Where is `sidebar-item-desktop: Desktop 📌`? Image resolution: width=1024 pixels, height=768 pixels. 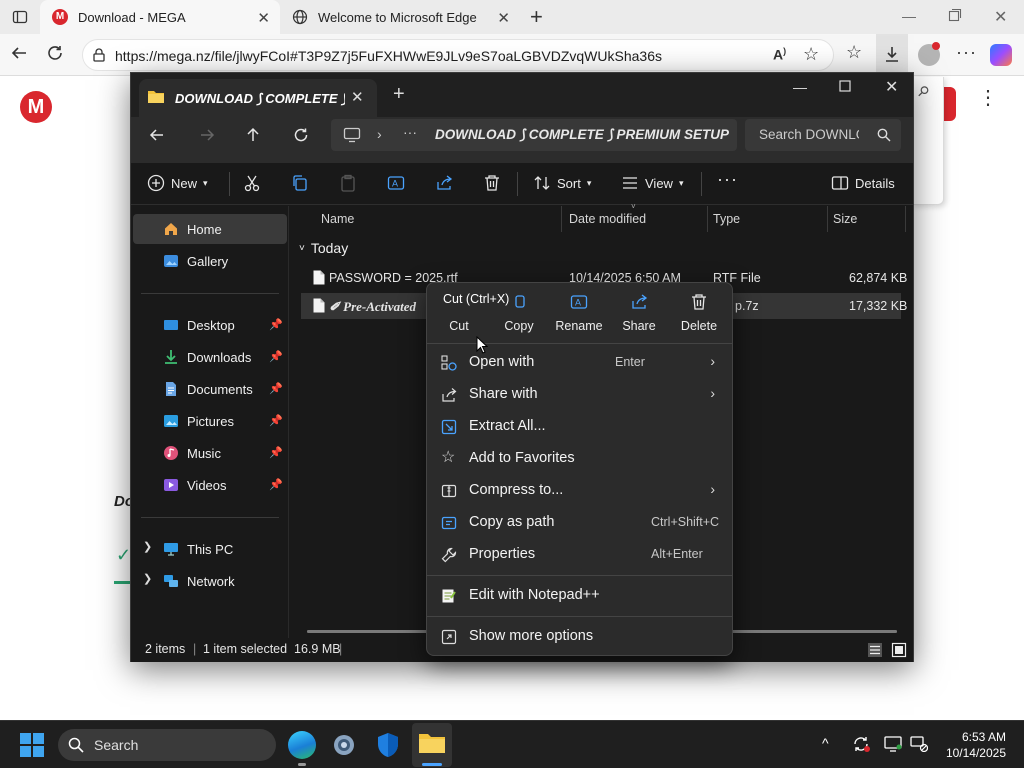
sidebar-item-desktop: Desktop 📌 is located at coordinates (210, 325).